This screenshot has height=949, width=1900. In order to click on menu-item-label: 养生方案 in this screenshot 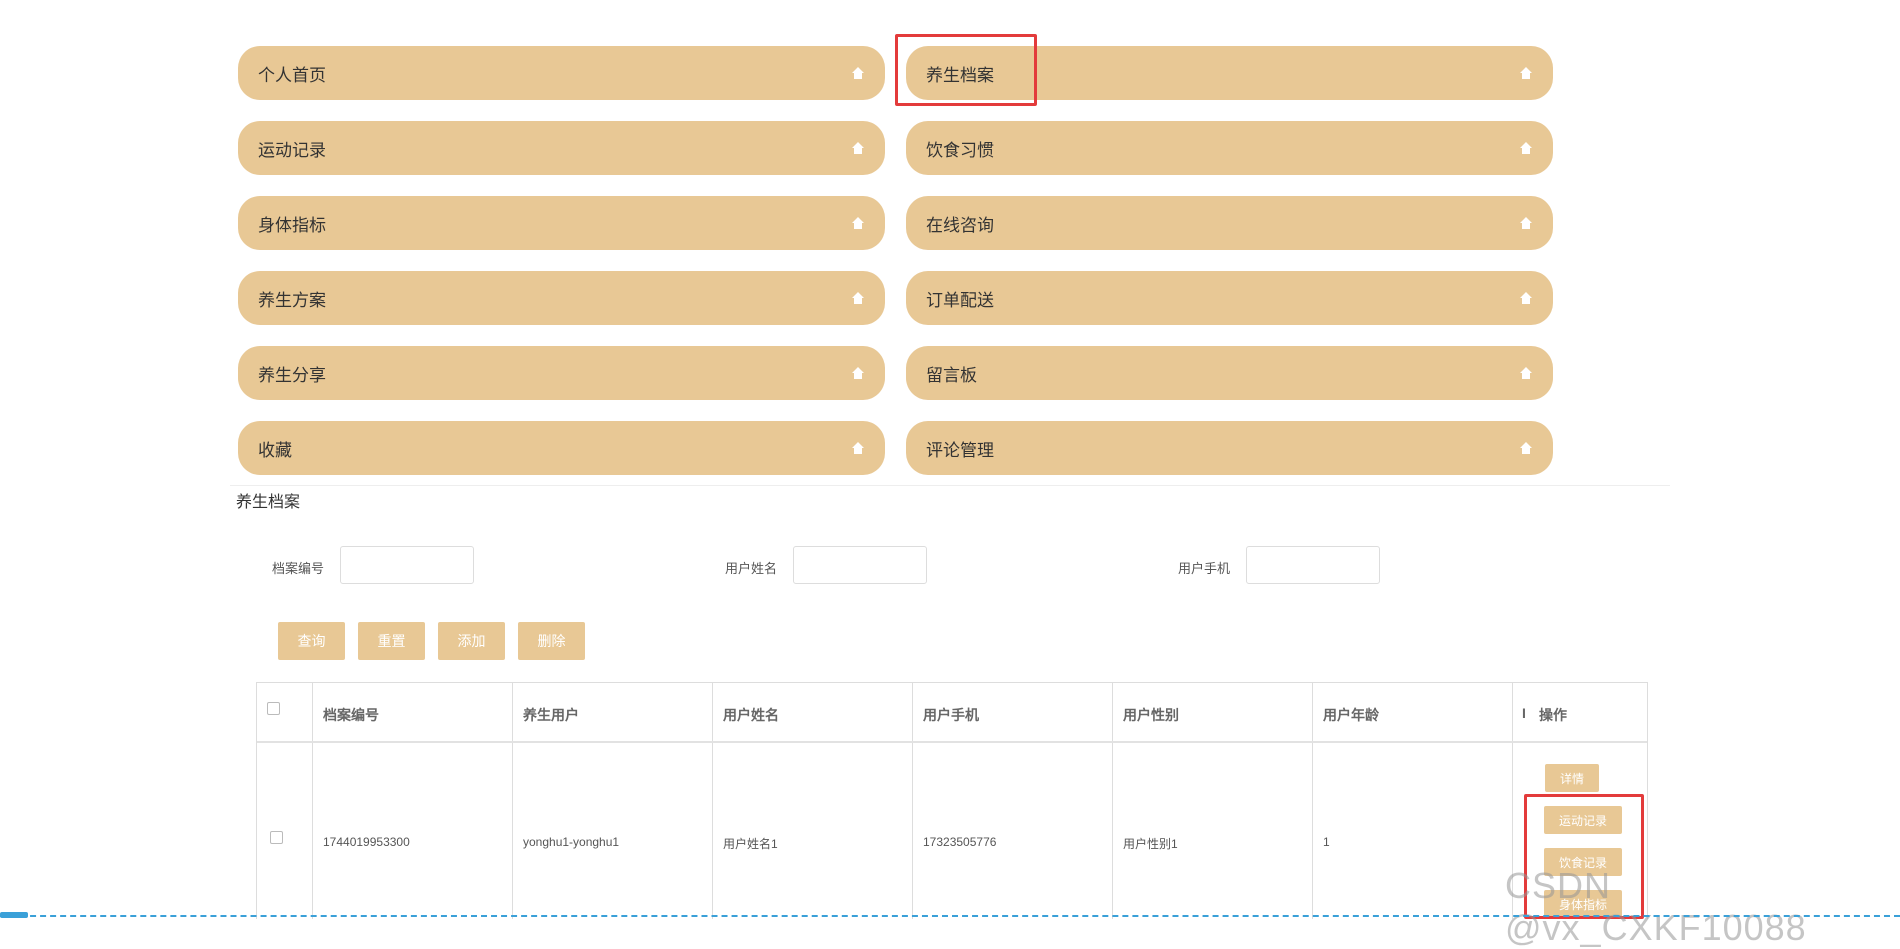, I will do `click(292, 300)`.